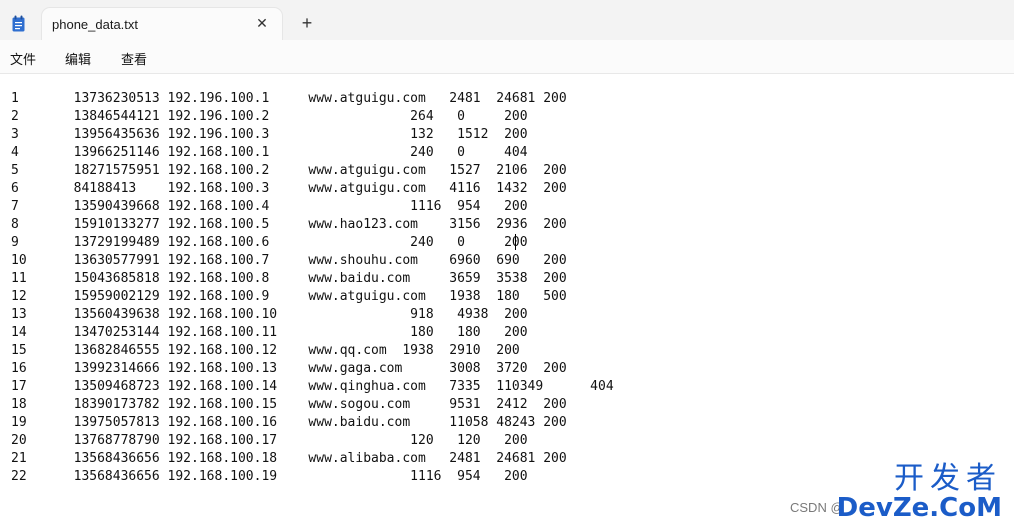 The height and width of the screenshot is (529, 1014). I want to click on close-icon: ✕, so click(262, 23).